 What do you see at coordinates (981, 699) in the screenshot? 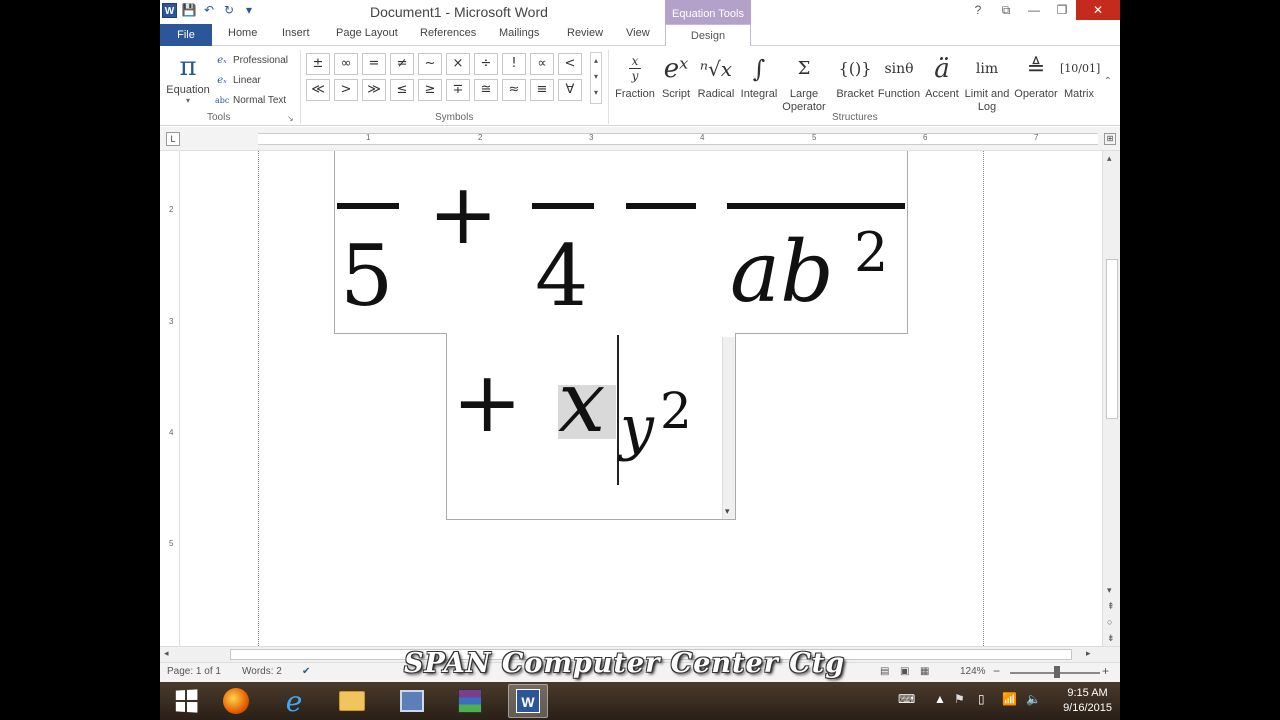
I see `battery-icon: ▯` at bounding box center [981, 699].